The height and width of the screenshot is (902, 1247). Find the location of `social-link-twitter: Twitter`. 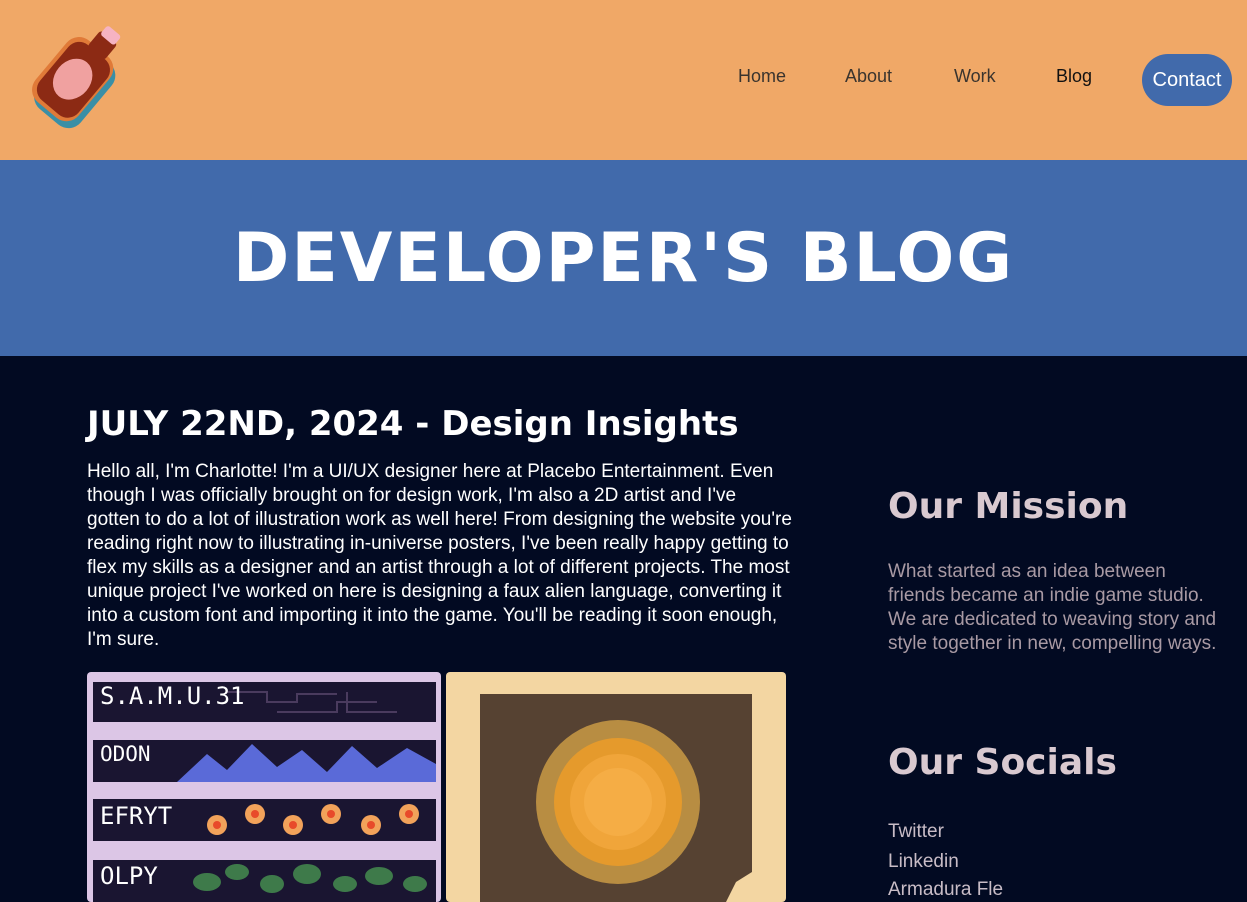

social-link-twitter: Twitter is located at coordinates (916, 832).